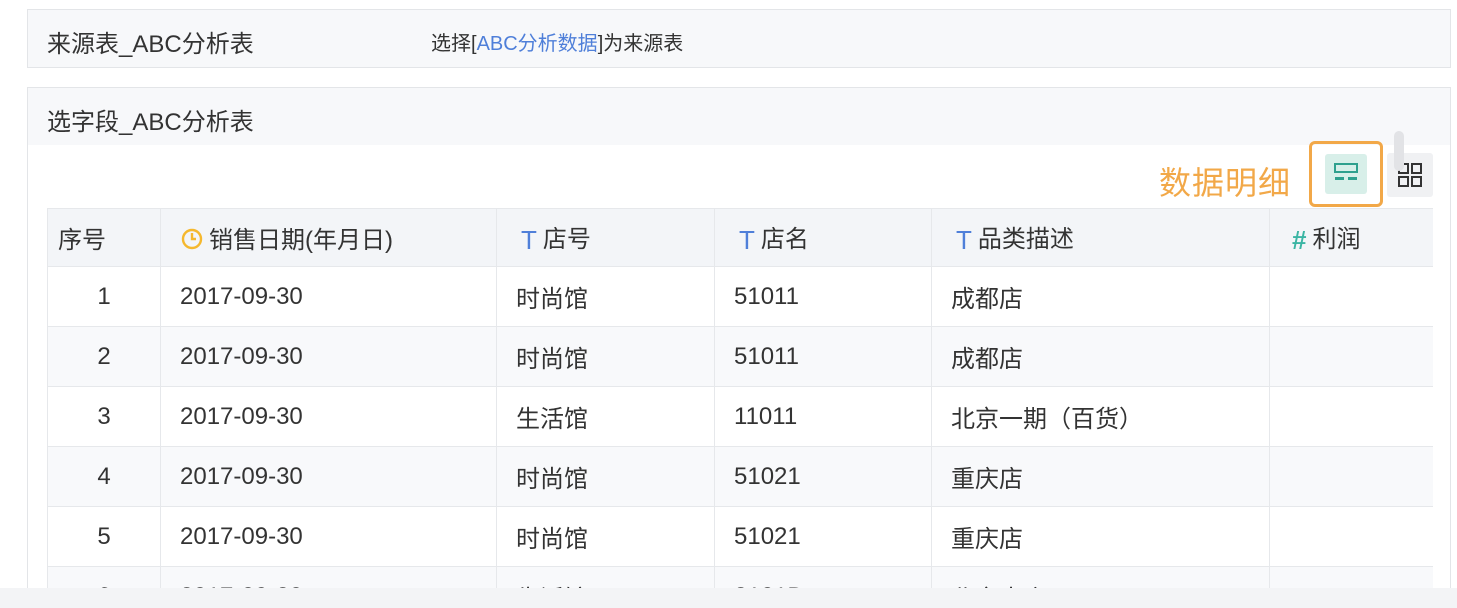 Image resolution: width=1457 pixels, height=608 pixels. I want to click on cell-index: 1, so click(104, 296).